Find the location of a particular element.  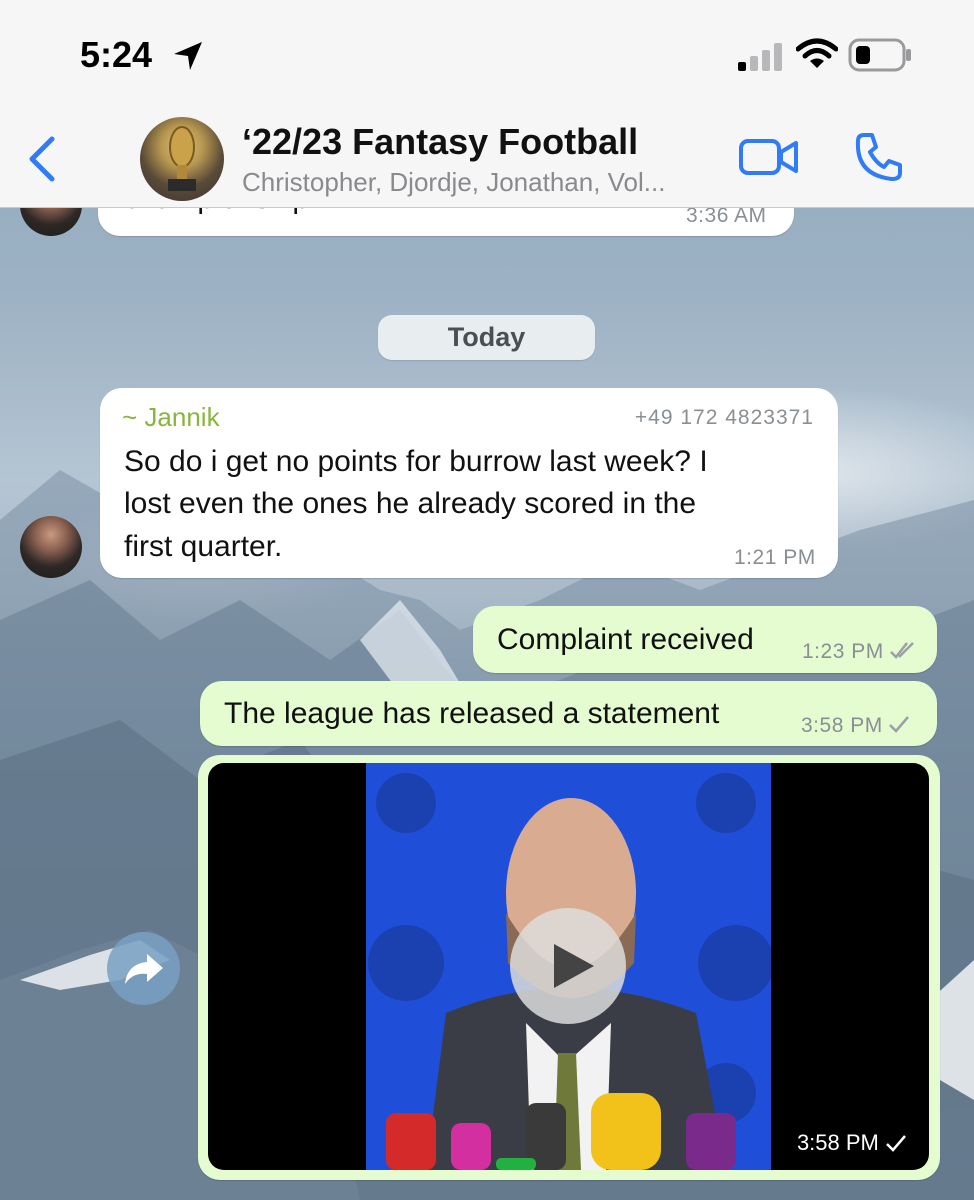

play-button is located at coordinates (568, 966).